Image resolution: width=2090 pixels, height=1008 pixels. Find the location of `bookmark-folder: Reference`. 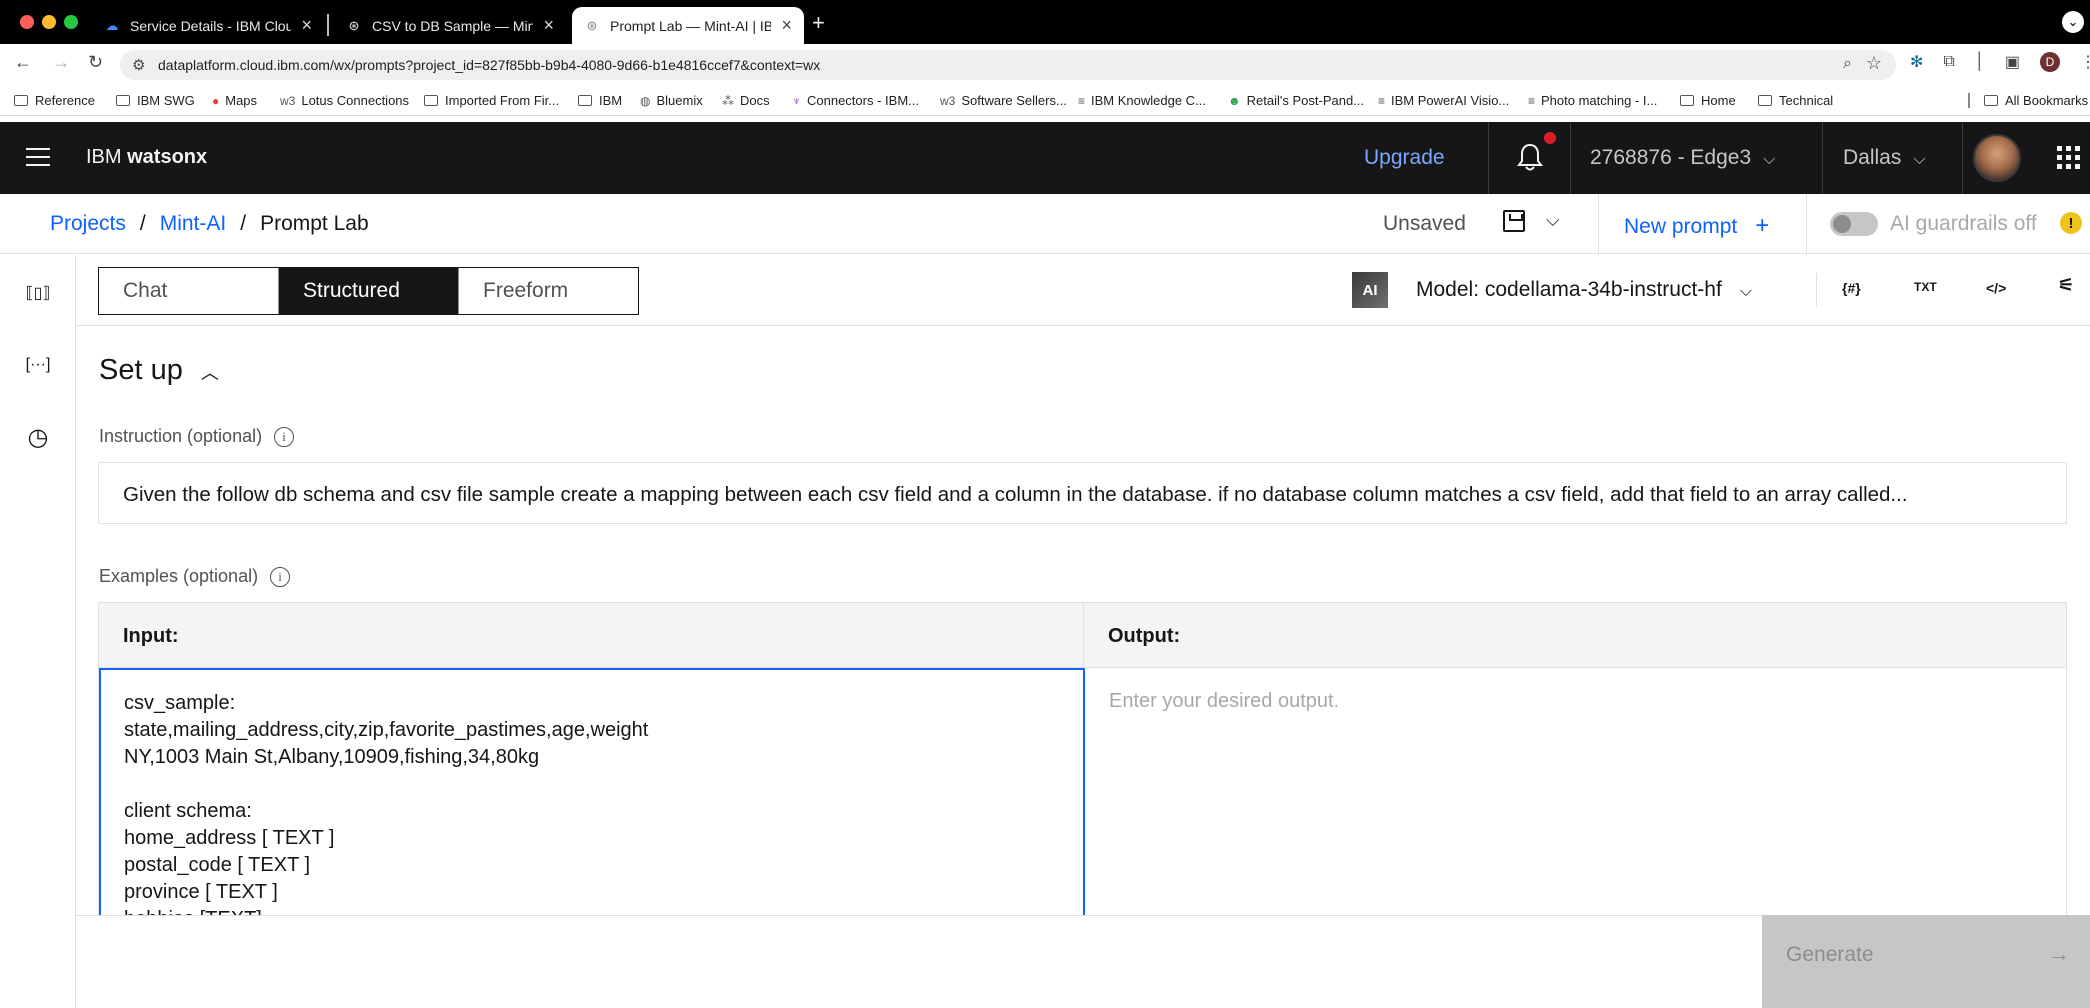

bookmark-folder: Reference is located at coordinates (54, 100).